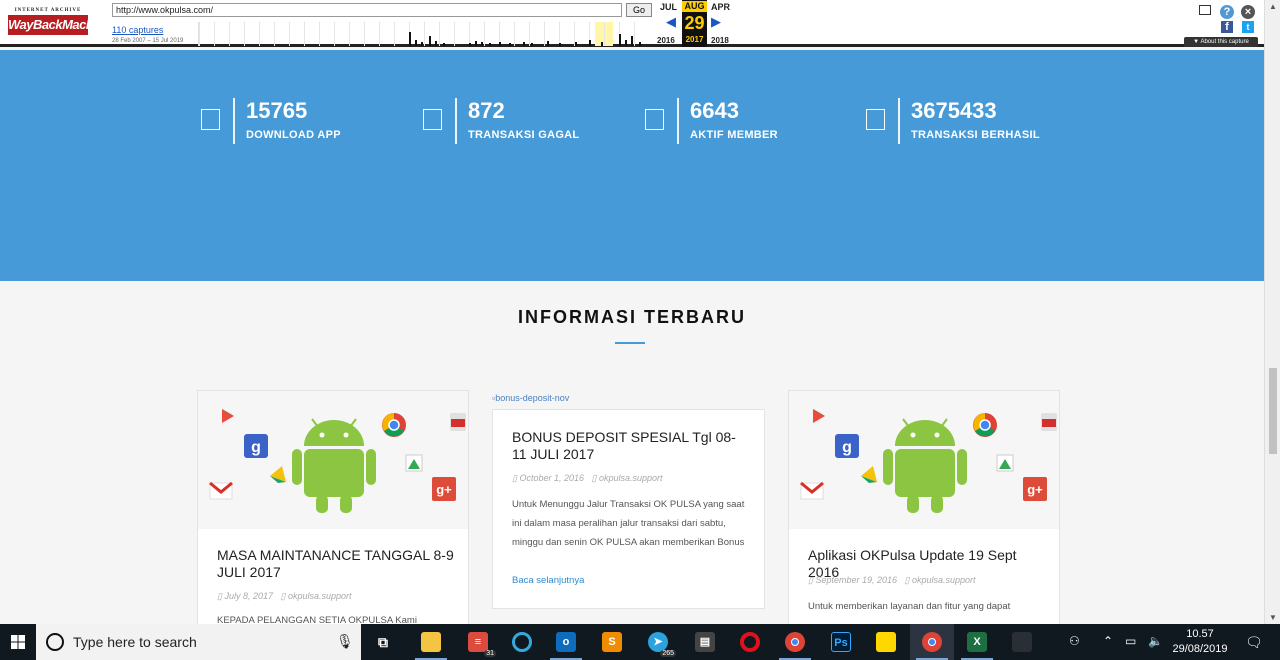  I want to click on todoist-icon: ≡, so click(478, 642).